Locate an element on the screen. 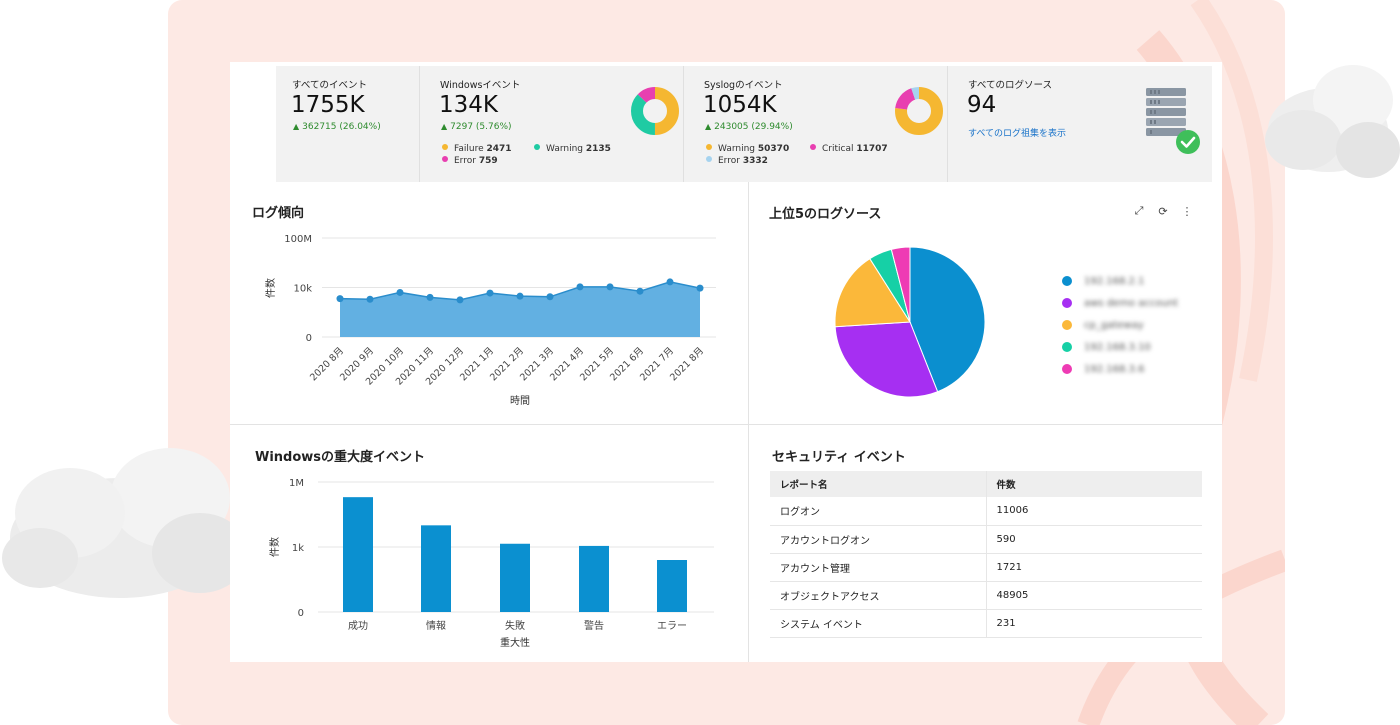 The image size is (1400, 725). x-tick-label: 失敗 is located at coordinates (515, 625).